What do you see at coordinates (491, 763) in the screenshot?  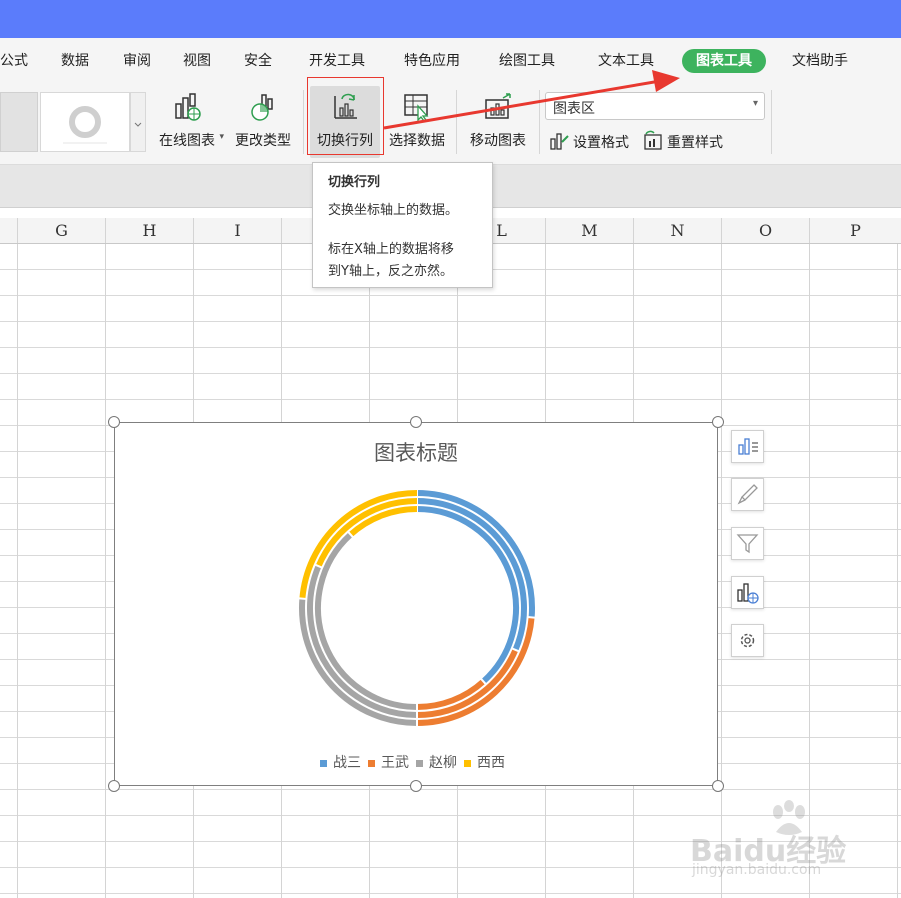 I see `legend-label: 西西` at bounding box center [491, 763].